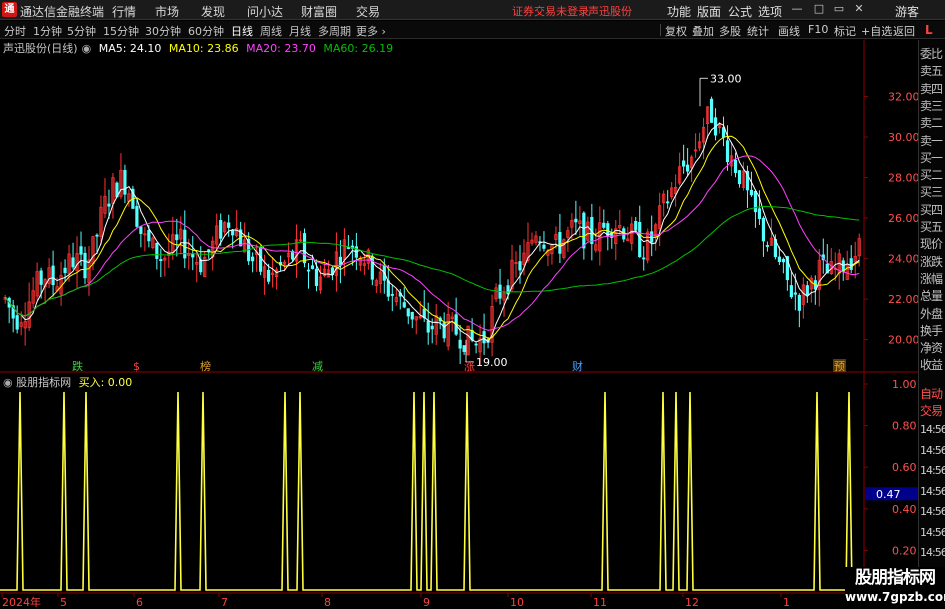  Describe the element at coordinates (888, 494) in the screenshot. I see `indicator-current-value: 0.47` at that location.